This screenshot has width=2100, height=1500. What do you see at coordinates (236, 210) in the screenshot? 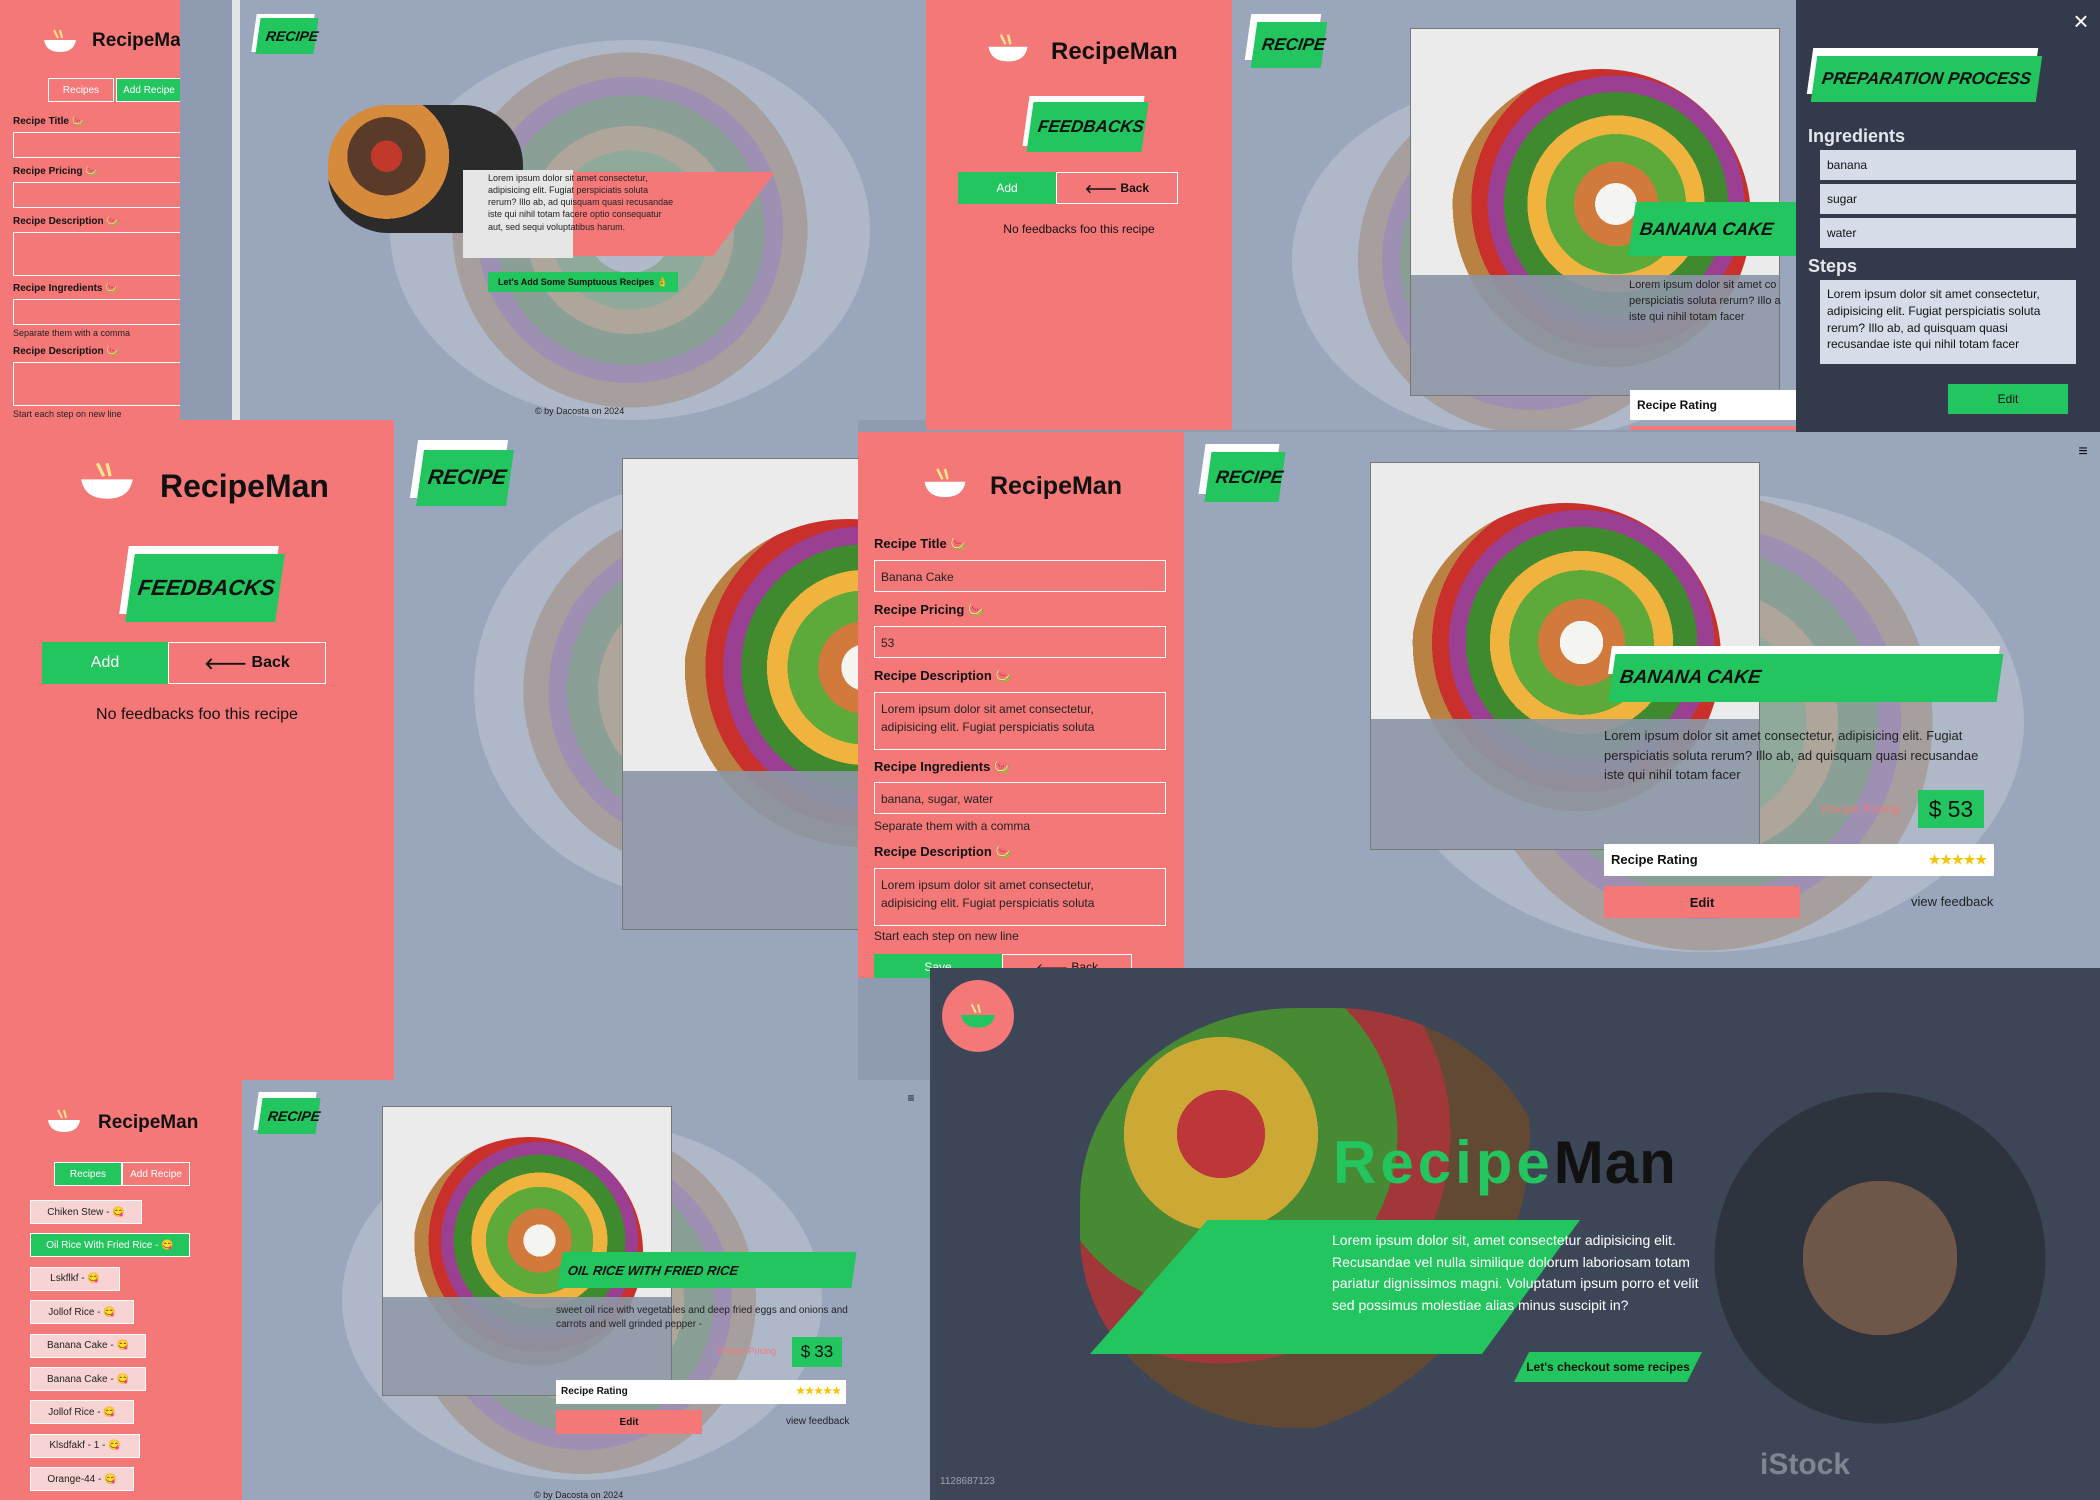
I see `sidebar-scrollbar` at bounding box center [236, 210].